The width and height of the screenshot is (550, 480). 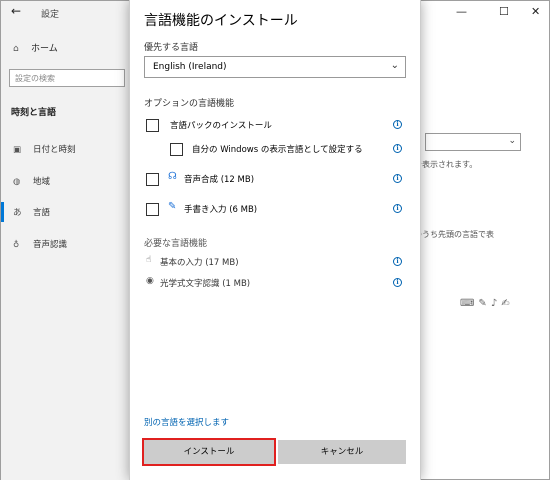 What do you see at coordinates (276, 180) in the screenshot?
I see `feature-row-speech-synthesis: ☊ 音声合成 (12 MB) i` at bounding box center [276, 180].